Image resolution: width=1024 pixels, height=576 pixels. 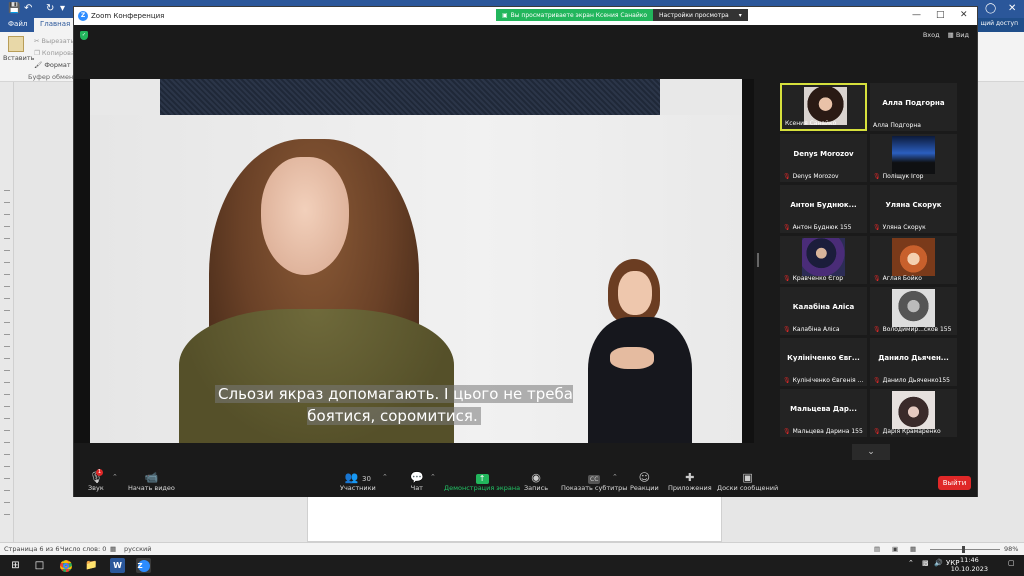 I want to click on help-icon: ◯, so click(x=990, y=8).